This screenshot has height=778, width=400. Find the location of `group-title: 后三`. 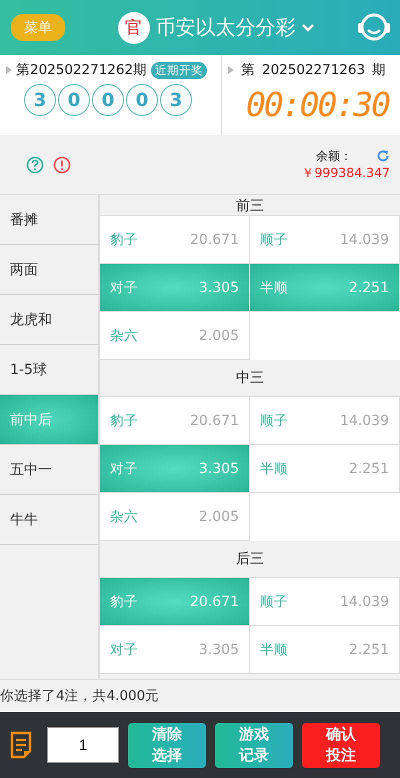

group-title: 后三 is located at coordinates (250, 559).